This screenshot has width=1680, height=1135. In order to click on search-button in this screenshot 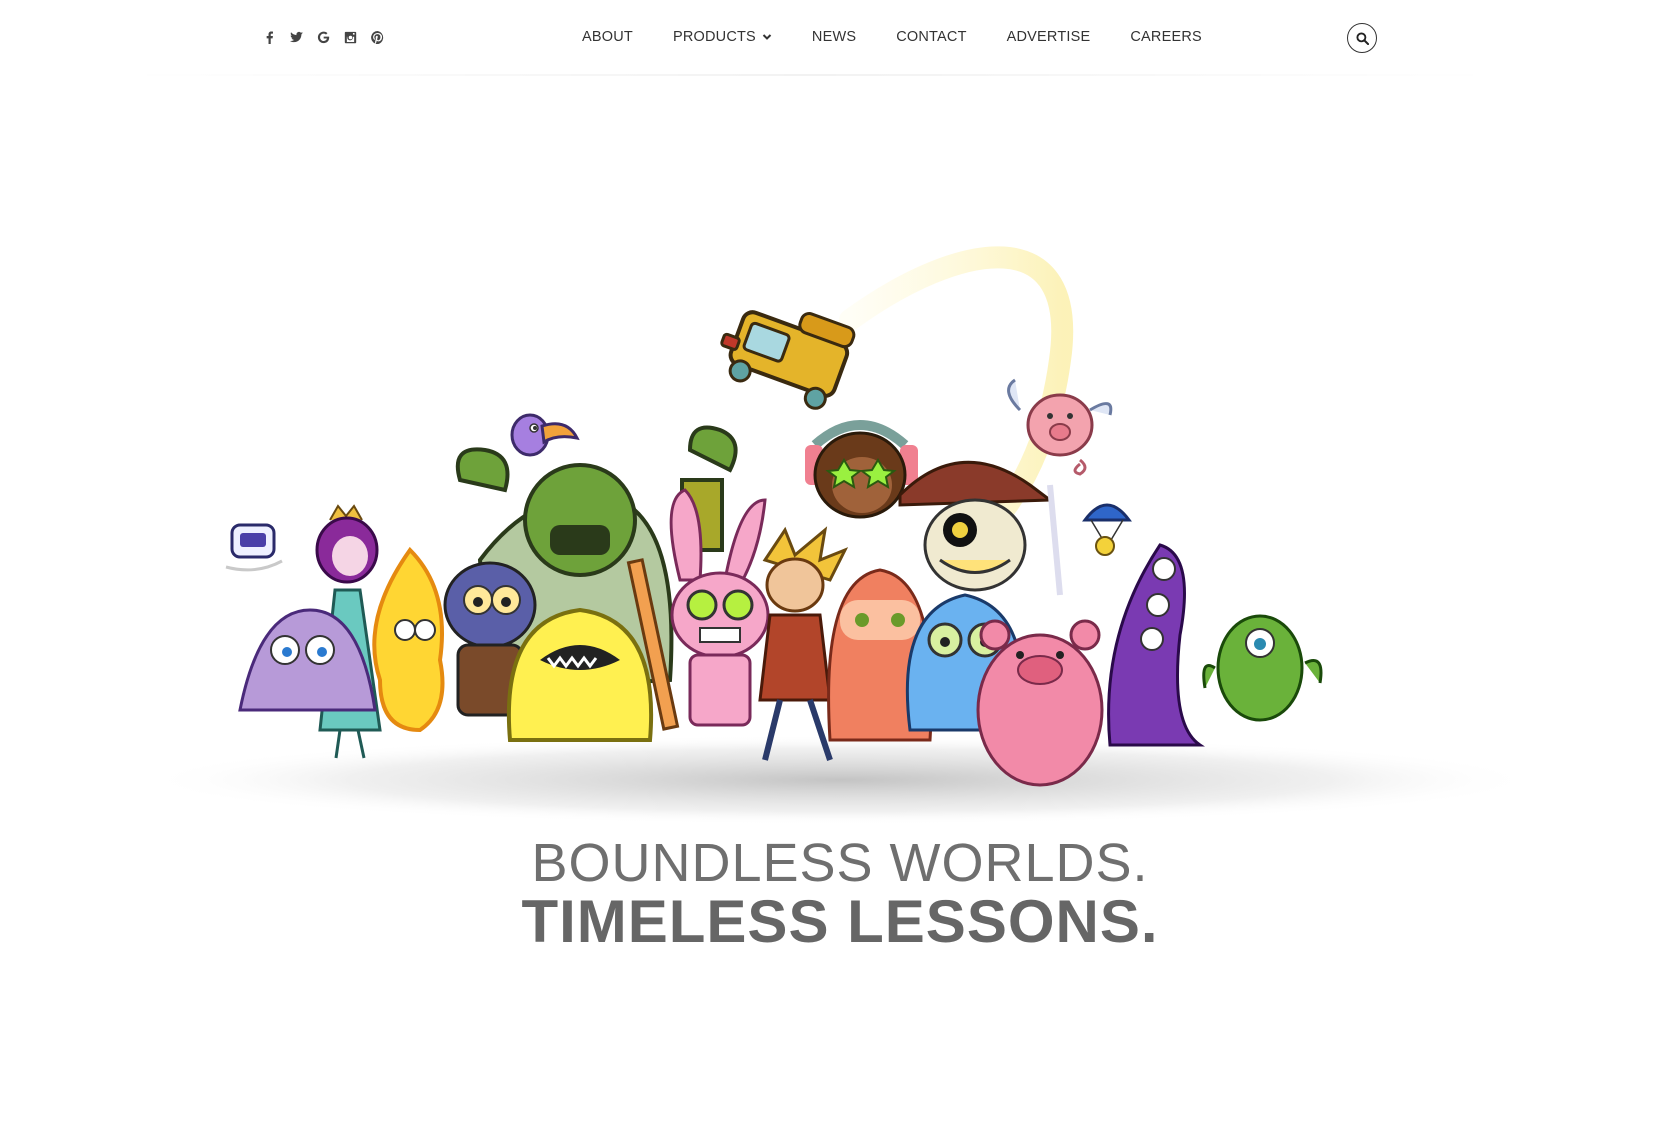, I will do `click(1362, 38)`.